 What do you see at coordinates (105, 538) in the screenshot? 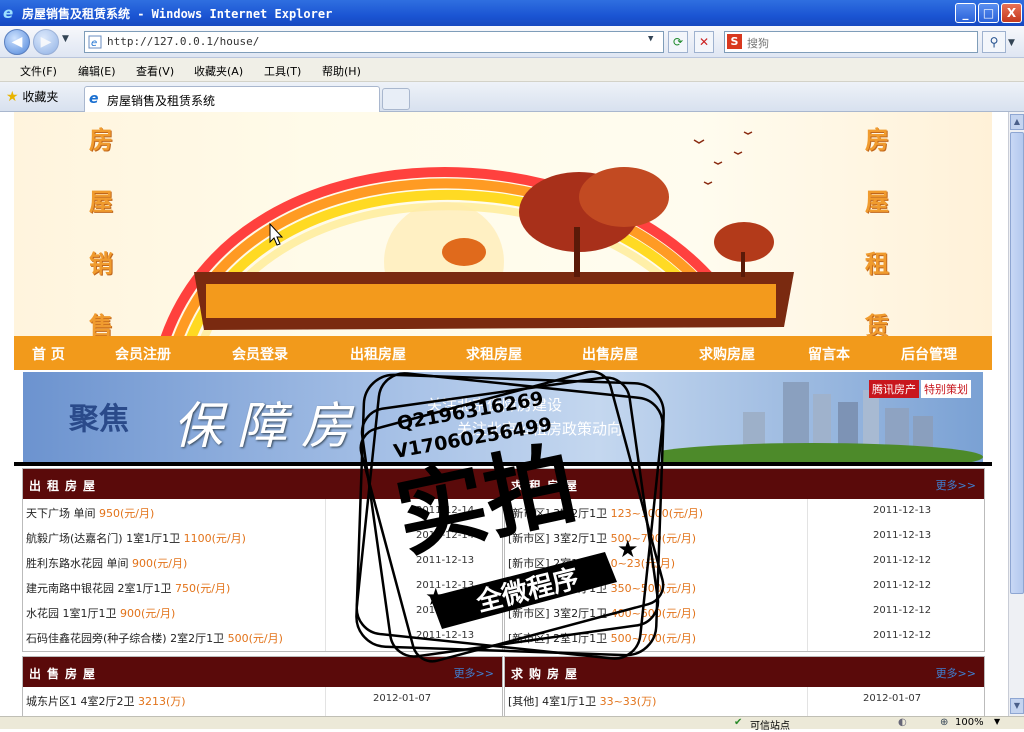
I see `item-text: 航毅广场(达嘉名门) 1室1厅1卫` at bounding box center [105, 538].